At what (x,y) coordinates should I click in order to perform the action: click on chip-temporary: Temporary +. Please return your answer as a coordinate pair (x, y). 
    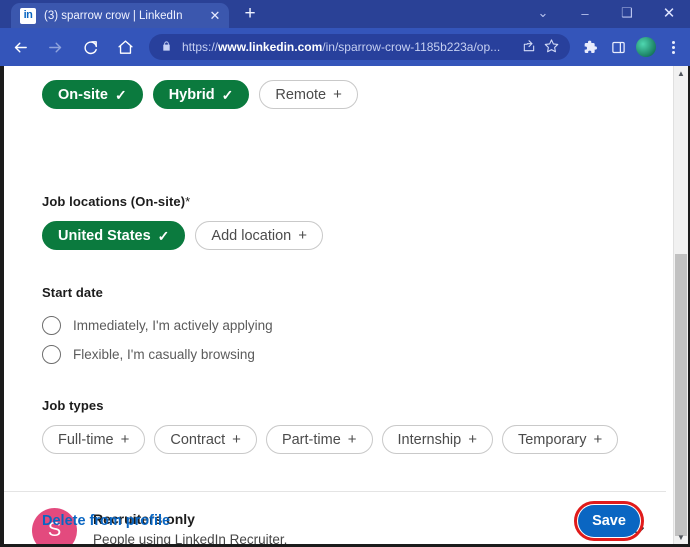
    Looking at the image, I should click on (560, 439).